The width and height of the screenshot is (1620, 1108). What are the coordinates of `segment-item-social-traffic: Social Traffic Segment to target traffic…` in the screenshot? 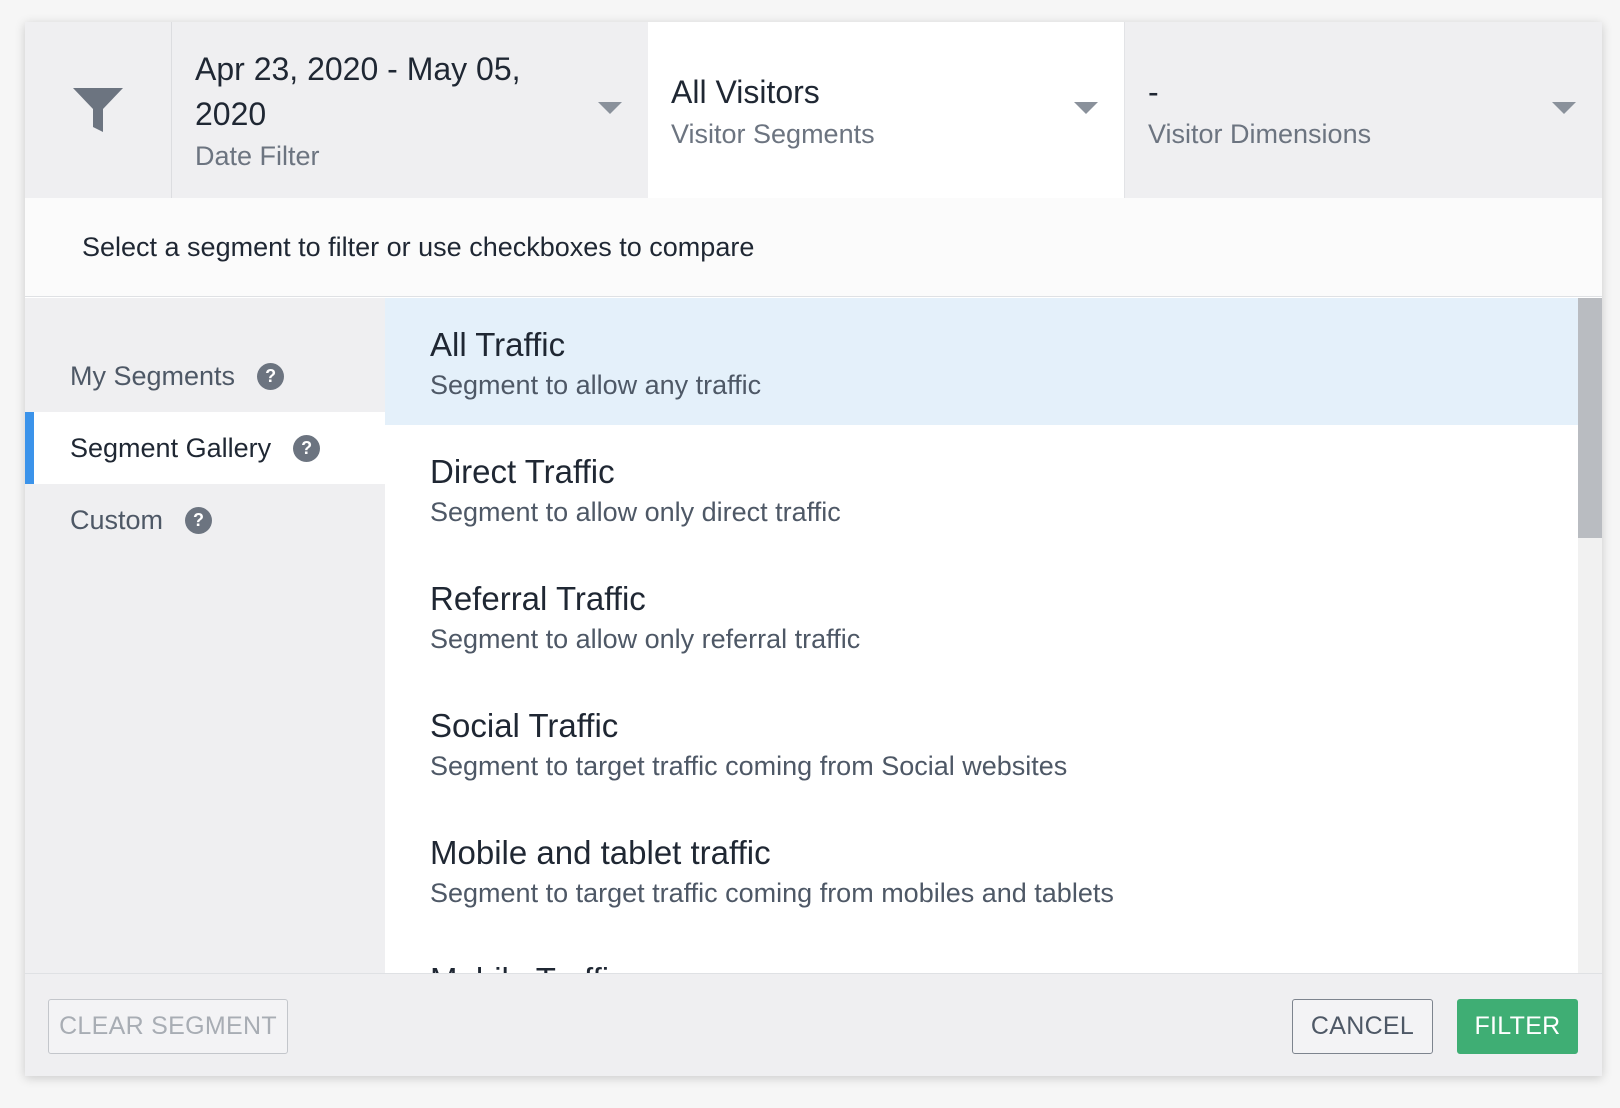 It's located at (993, 742).